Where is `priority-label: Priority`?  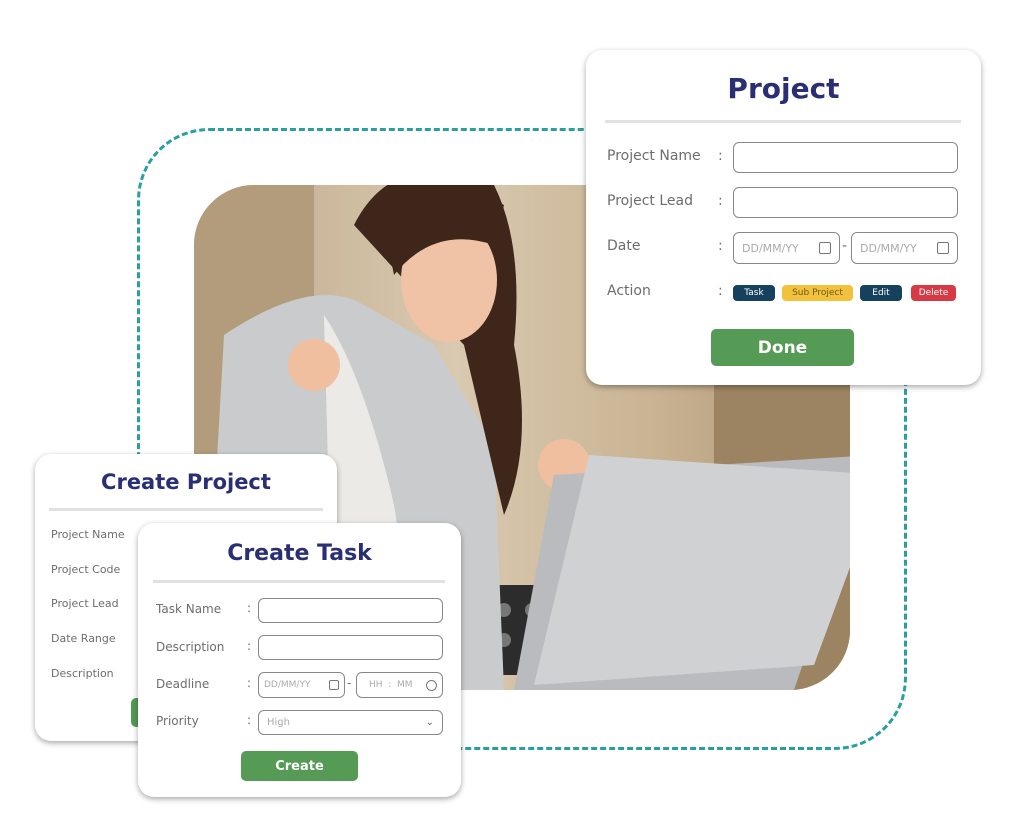
priority-label: Priority is located at coordinates (177, 721).